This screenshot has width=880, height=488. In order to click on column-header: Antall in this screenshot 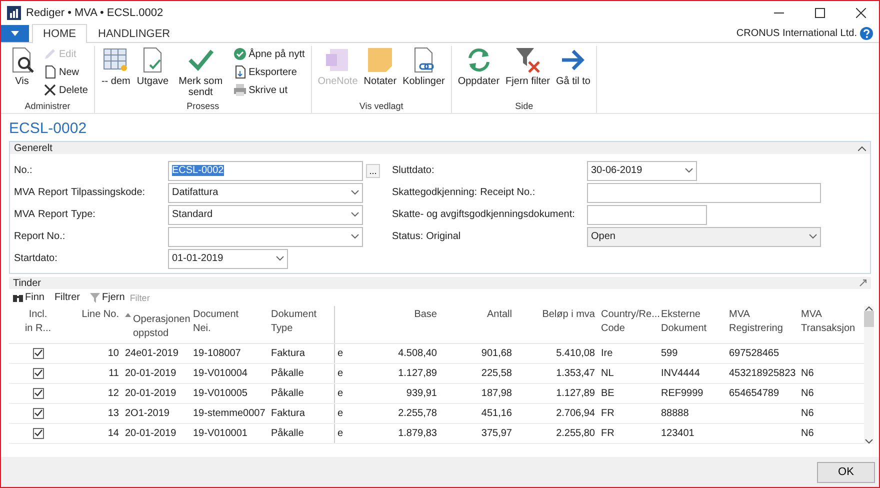, I will do `click(499, 315)`.